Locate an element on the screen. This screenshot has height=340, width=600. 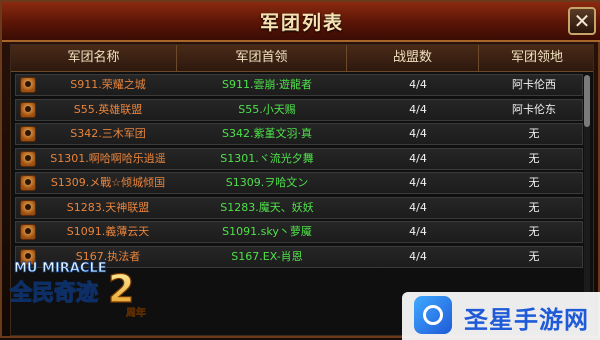
site-logo-icon is located at coordinates (433, 315).